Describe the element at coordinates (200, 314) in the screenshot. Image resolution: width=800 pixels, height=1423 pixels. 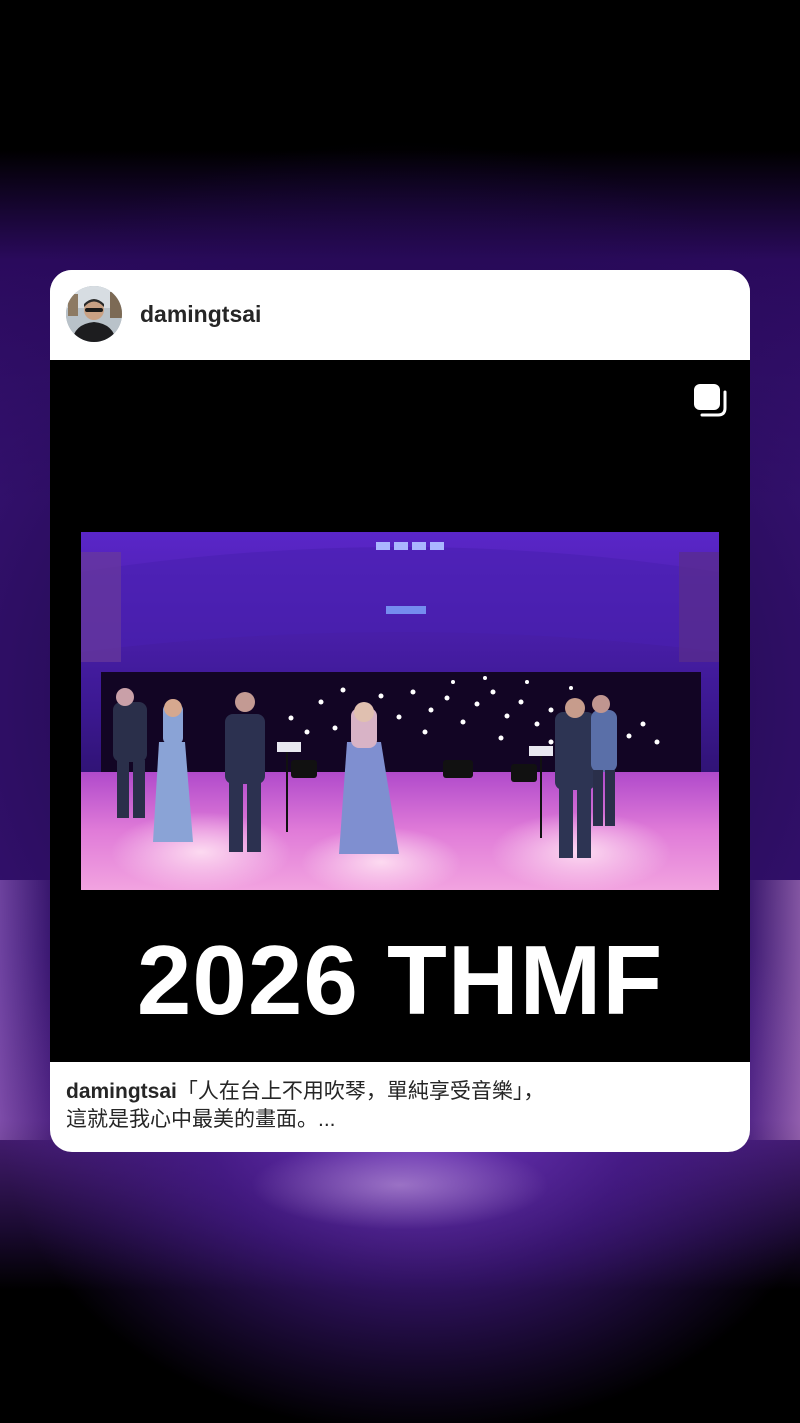
I see `post-username: damingtsai` at that location.